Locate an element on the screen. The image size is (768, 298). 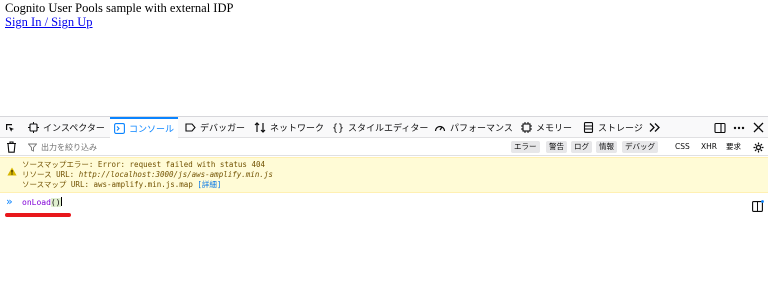
tab-memory: メモリー is located at coordinates (546, 127).